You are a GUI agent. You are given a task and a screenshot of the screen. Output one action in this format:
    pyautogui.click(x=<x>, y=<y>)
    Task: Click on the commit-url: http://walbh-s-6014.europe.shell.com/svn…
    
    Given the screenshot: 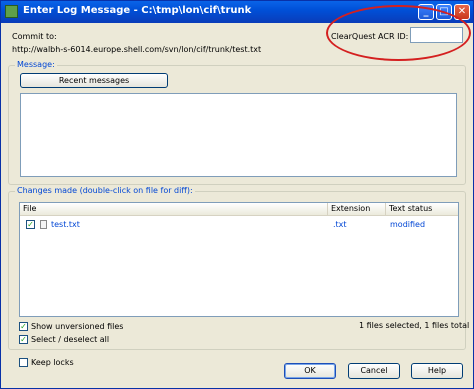 What is the action you would take?
    pyautogui.click(x=137, y=49)
    